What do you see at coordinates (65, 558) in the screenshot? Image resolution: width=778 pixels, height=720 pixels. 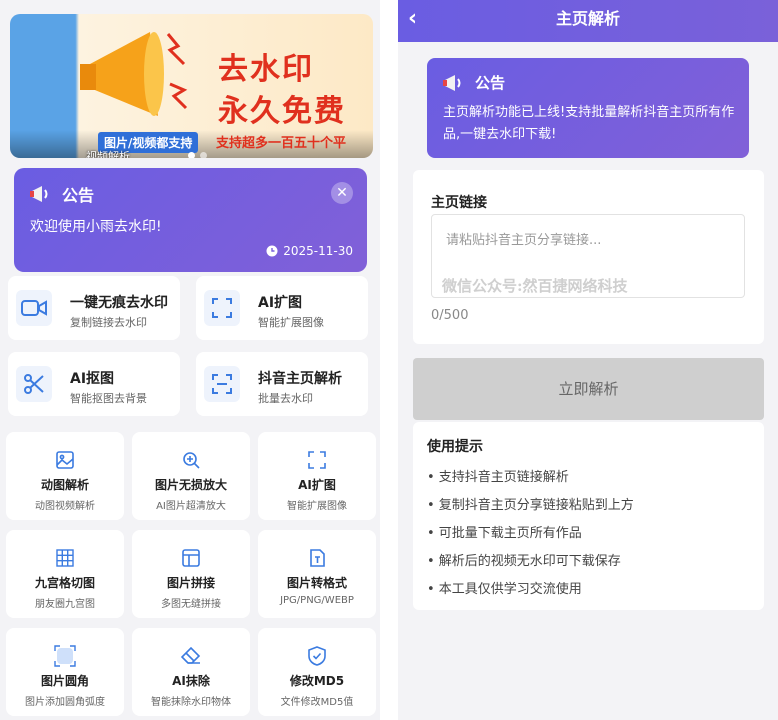 I see `grid-icon` at bounding box center [65, 558].